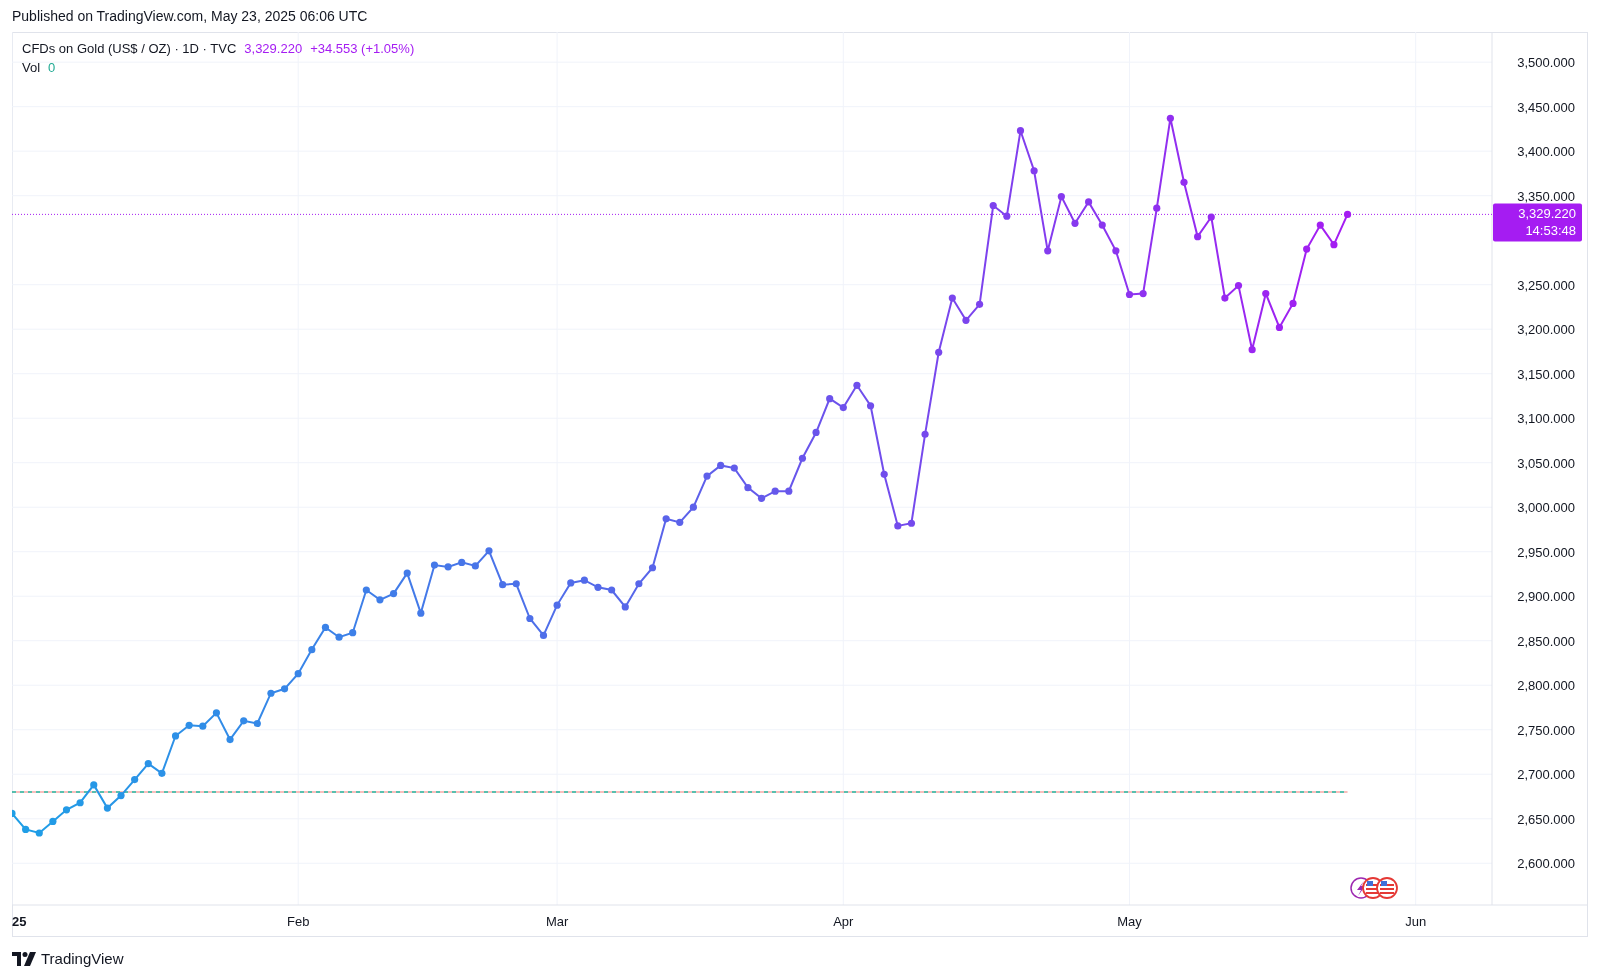 The width and height of the screenshot is (1600, 980). What do you see at coordinates (31, 67) in the screenshot?
I see `volume-label: Vol` at bounding box center [31, 67].